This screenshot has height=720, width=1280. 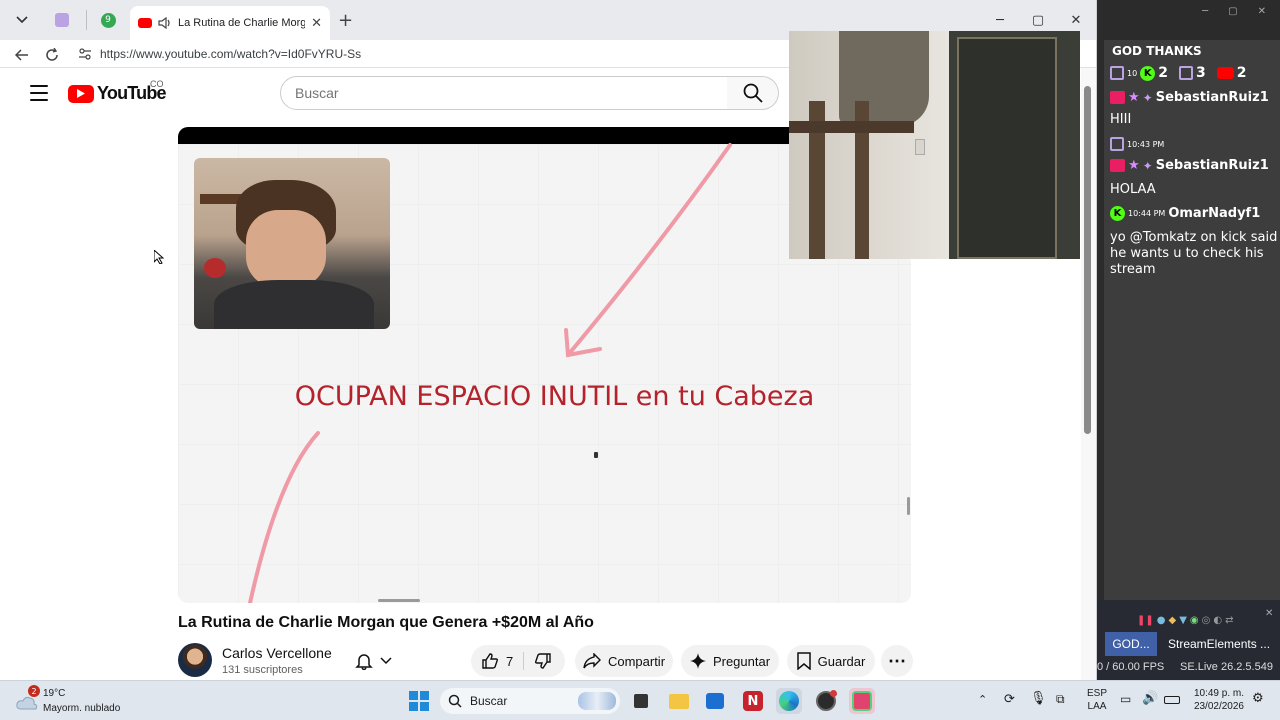 I want to click on youtube-count: 2, so click(x=1241, y=73).